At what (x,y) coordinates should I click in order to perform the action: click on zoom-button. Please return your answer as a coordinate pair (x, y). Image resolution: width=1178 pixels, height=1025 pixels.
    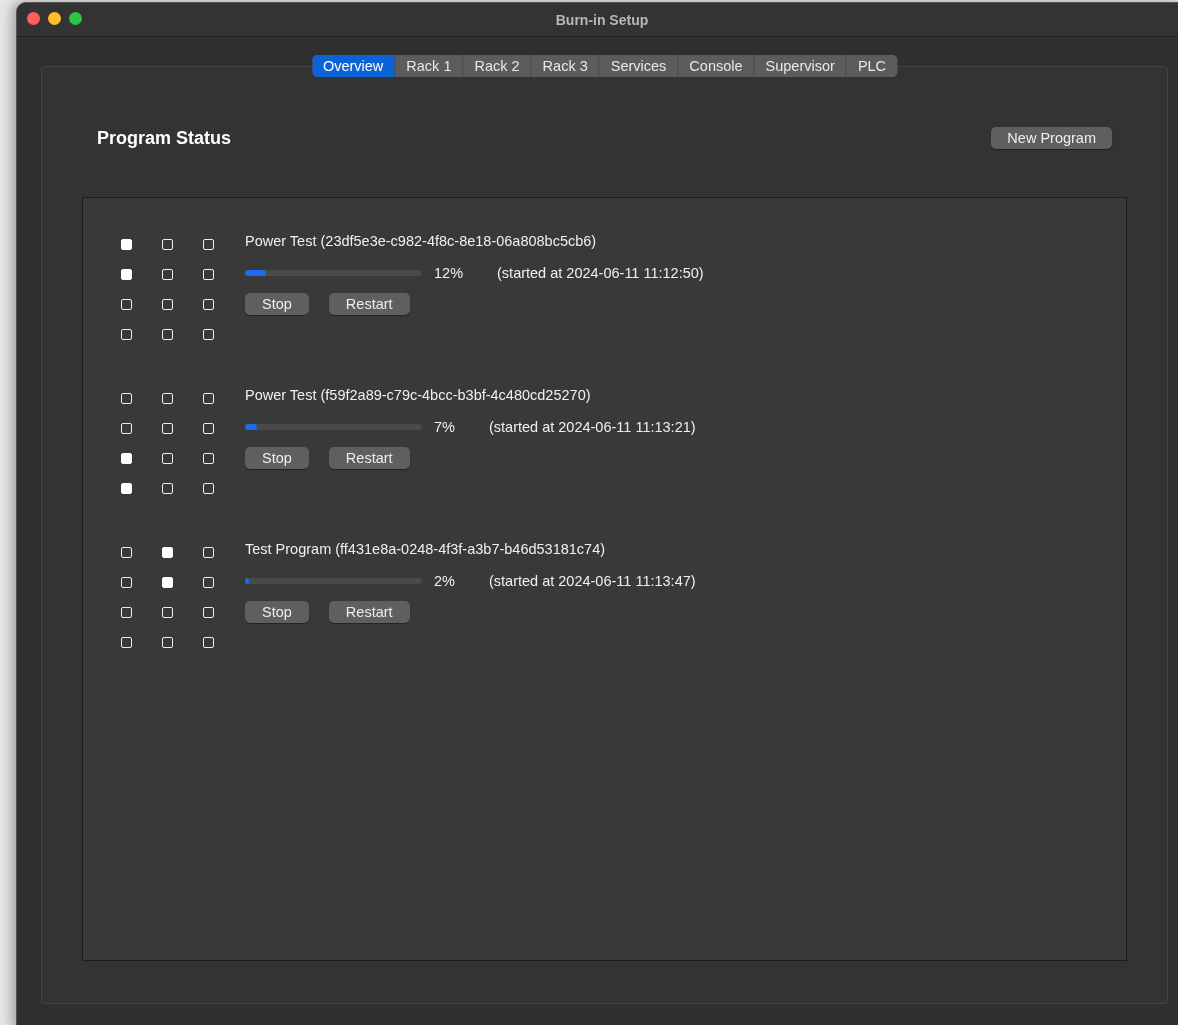
    Looking at the image, I should click on (75, 18).